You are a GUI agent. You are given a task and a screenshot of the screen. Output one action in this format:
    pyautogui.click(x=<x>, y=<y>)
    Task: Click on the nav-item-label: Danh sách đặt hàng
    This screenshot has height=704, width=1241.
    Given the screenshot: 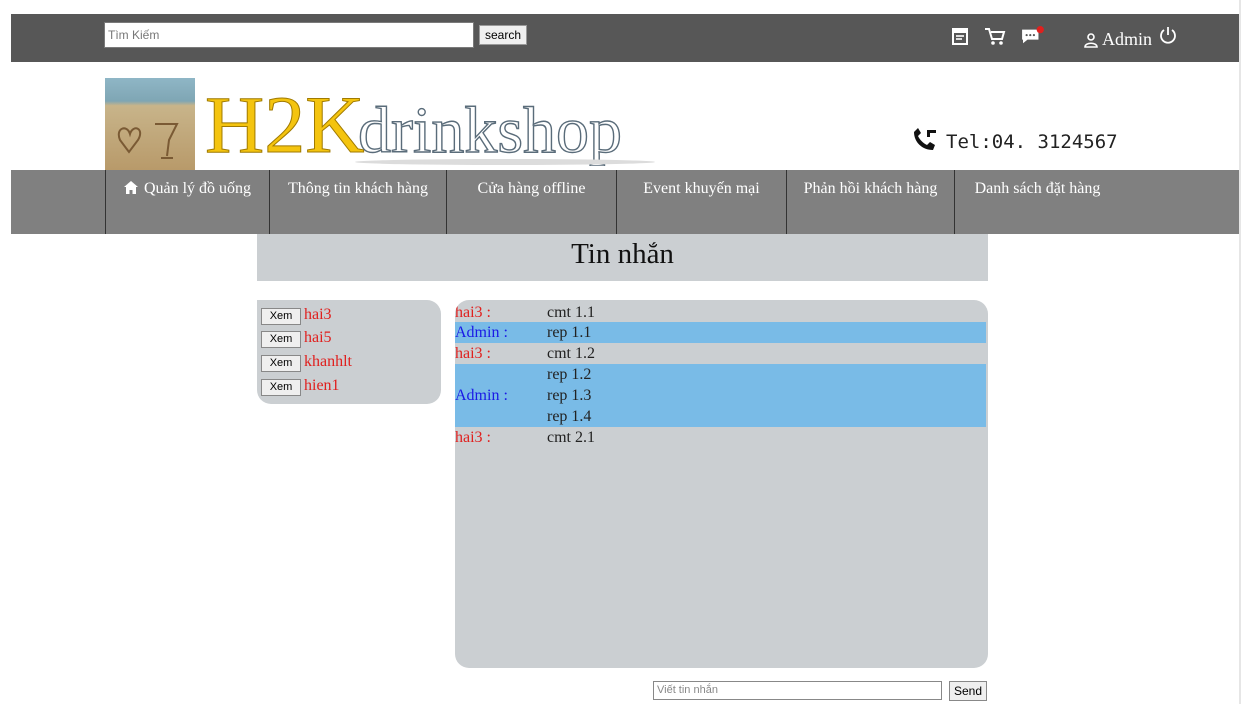 What is the action you would take?
    pyautogui.click(x=1037, y=188)
    